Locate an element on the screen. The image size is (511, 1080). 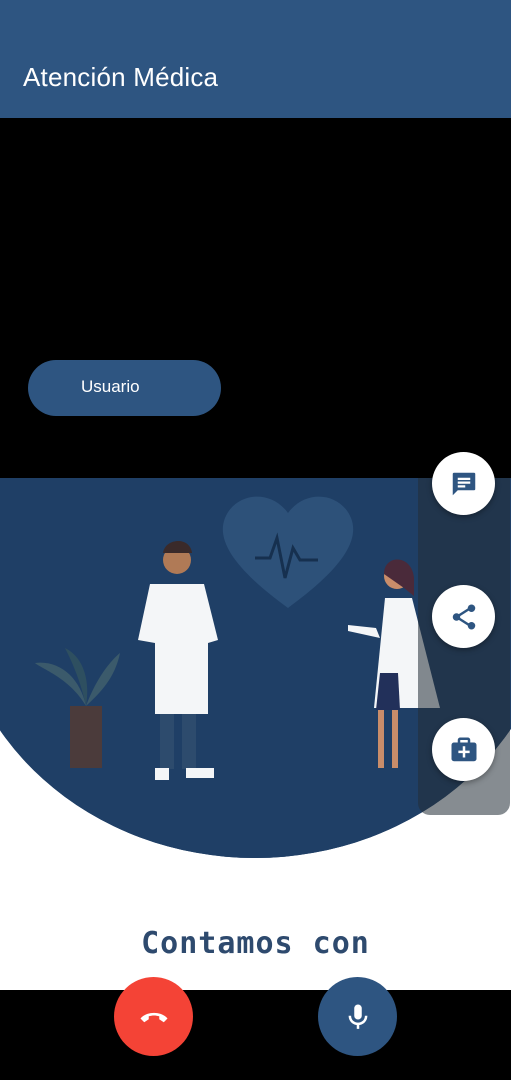
user-label-pill: Usuario is located at coordinates (124, 388).